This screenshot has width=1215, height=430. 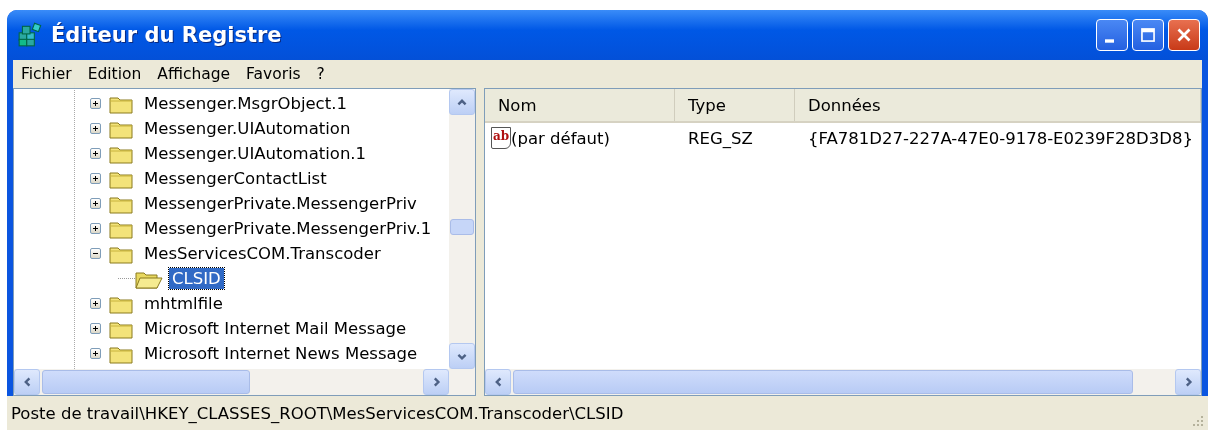 I want to click on tree-item: Microsoft Internet Mail Message, so click(x=275, y=328).